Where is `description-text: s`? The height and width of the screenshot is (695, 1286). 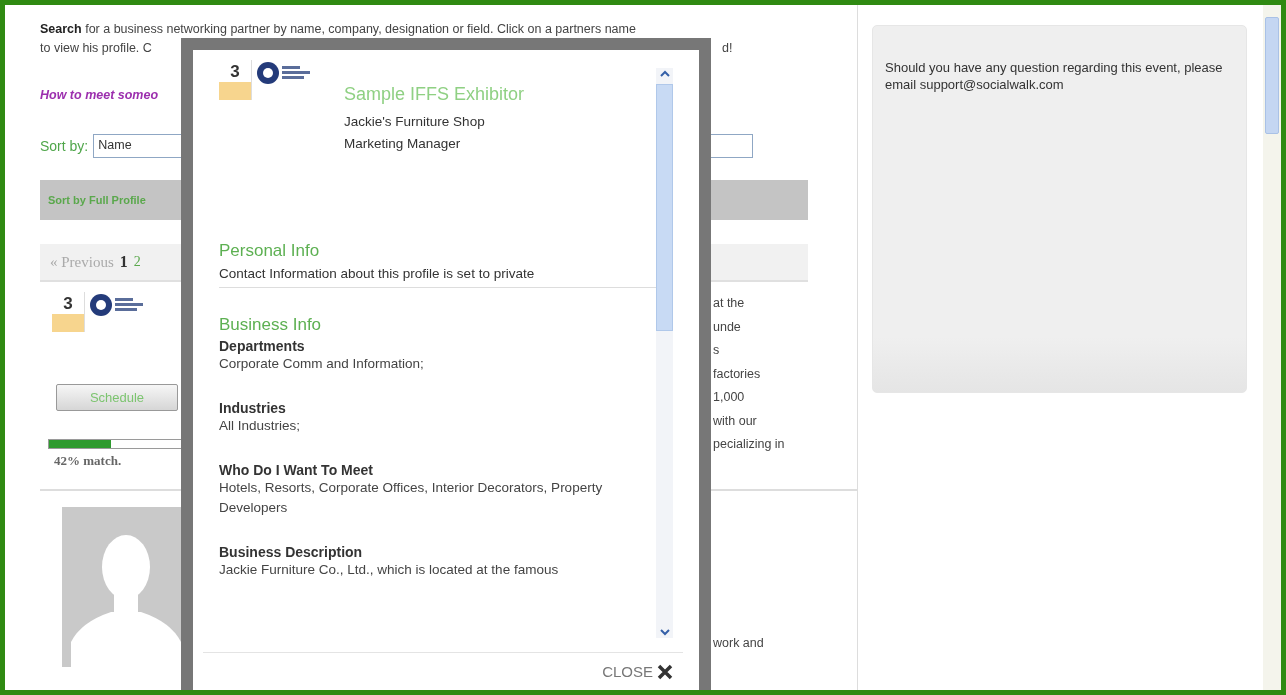
description-text: s is located at coordinates (716, 350).